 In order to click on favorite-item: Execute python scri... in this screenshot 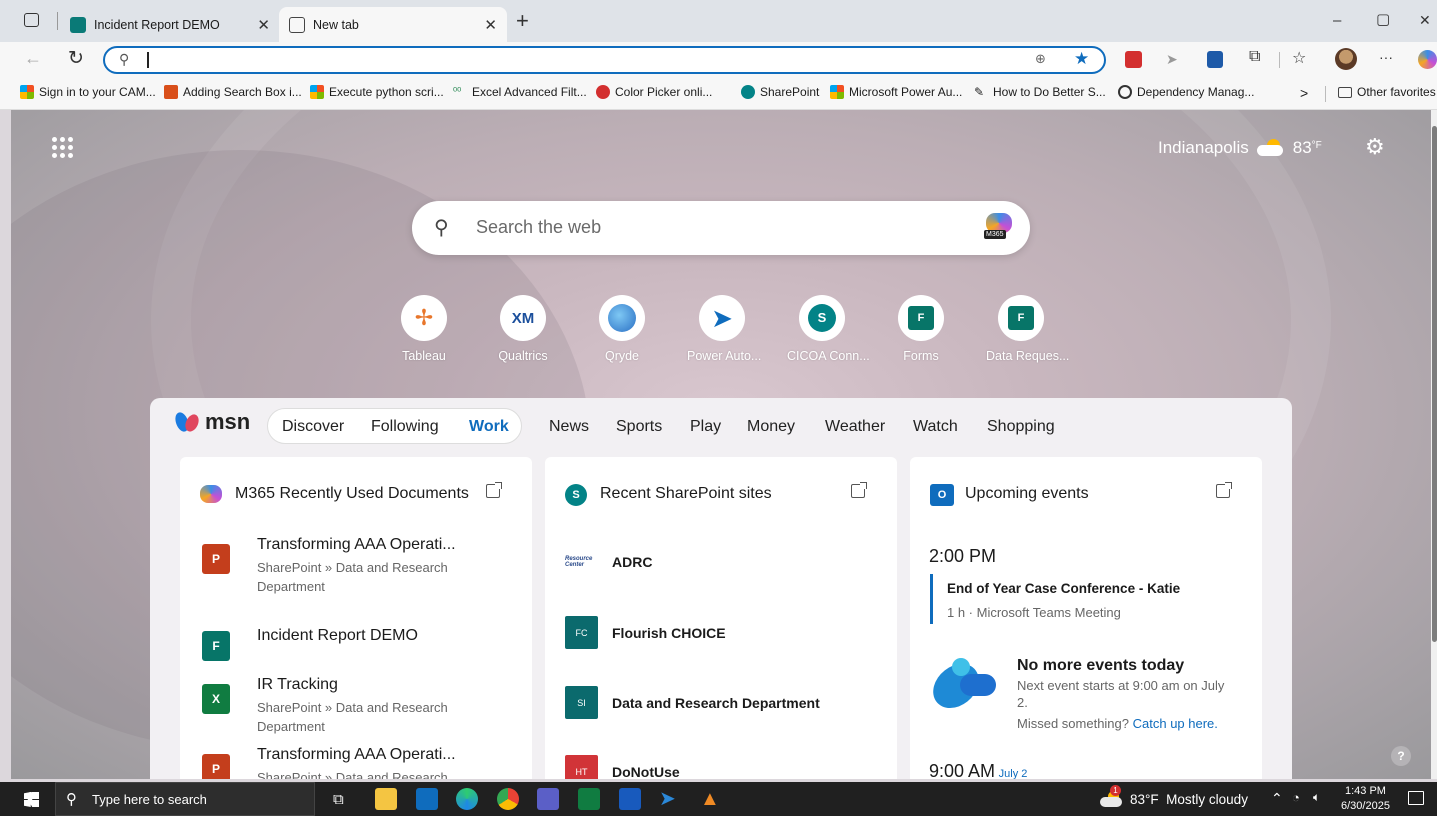, I will do `click(377, 92)`.